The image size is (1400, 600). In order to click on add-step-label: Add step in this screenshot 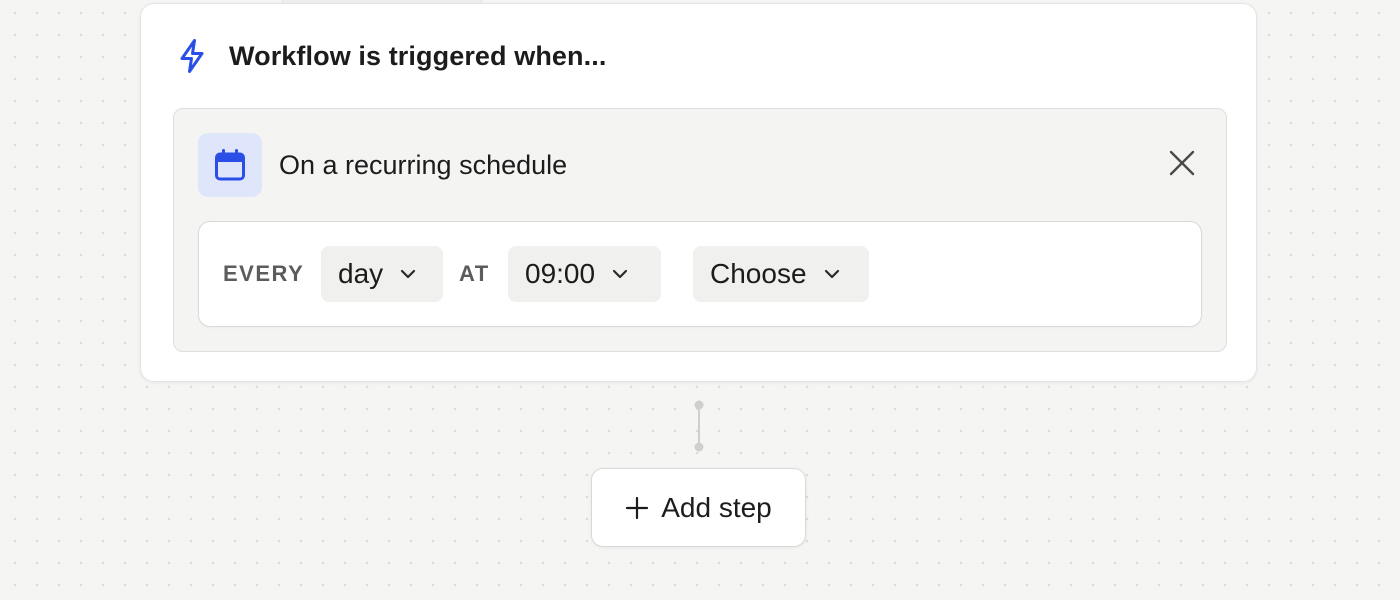, I will do `click(716, 507)`.